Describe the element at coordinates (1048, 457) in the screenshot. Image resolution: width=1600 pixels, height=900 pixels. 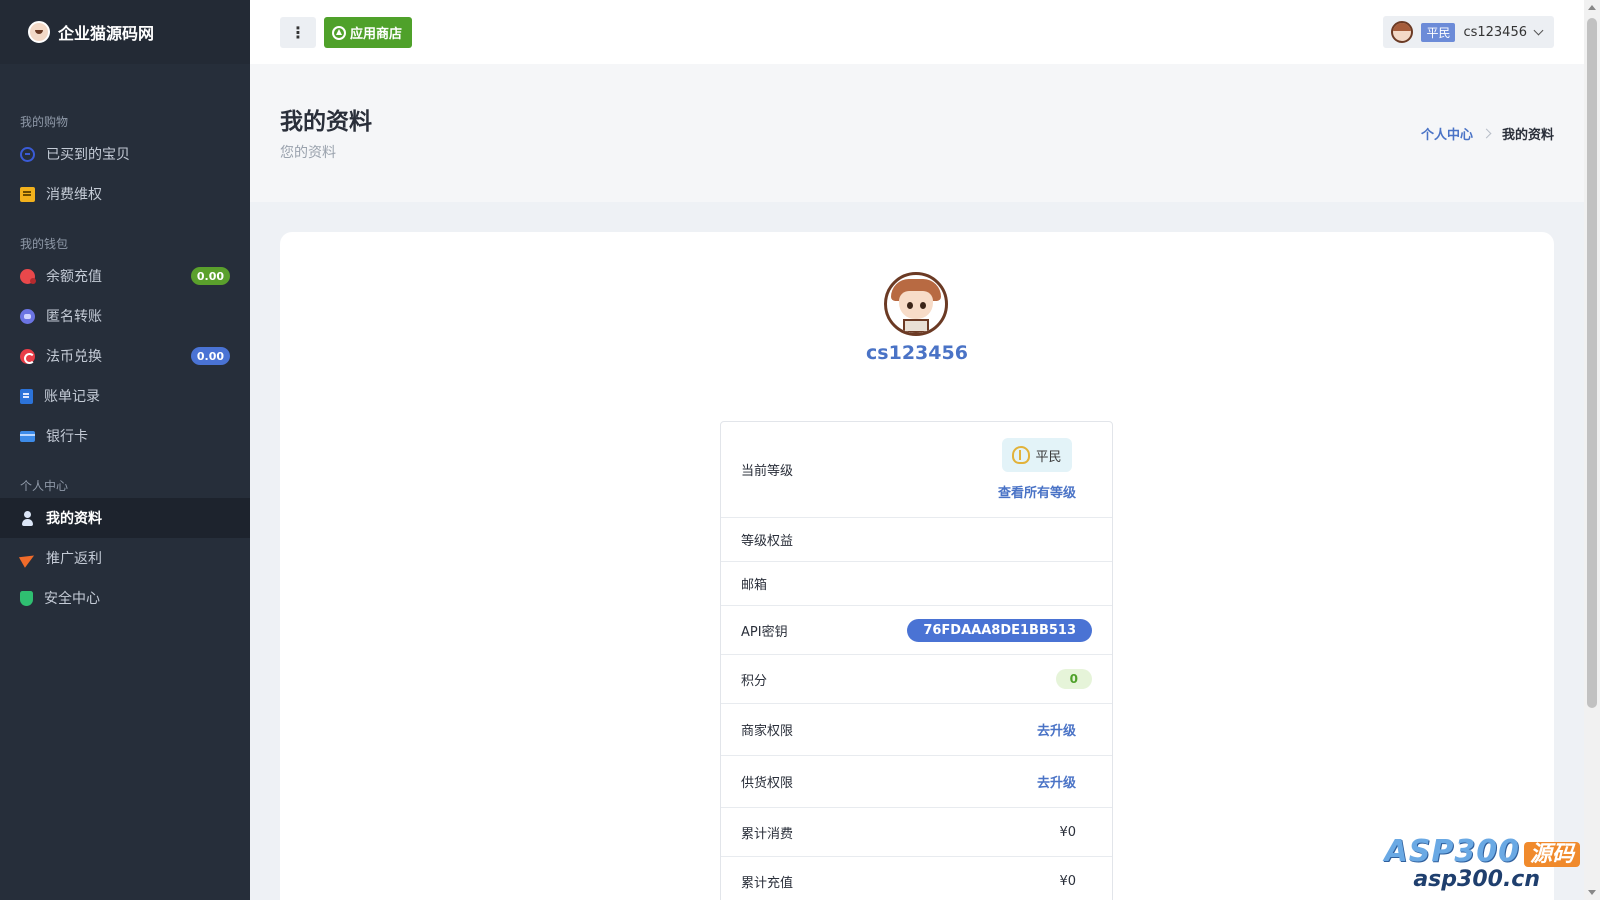
I see `level-name: 平民` at that location.